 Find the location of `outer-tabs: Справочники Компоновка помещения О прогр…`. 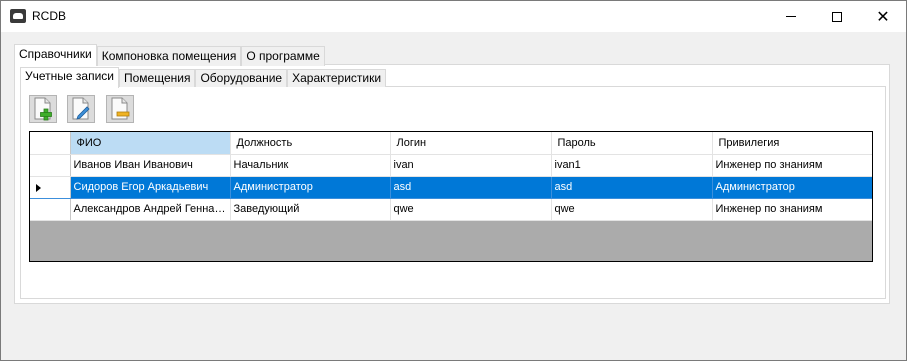

outer-tabs: Справочники Компоновка помещения О прогр… is located at coordinates (169, 55).